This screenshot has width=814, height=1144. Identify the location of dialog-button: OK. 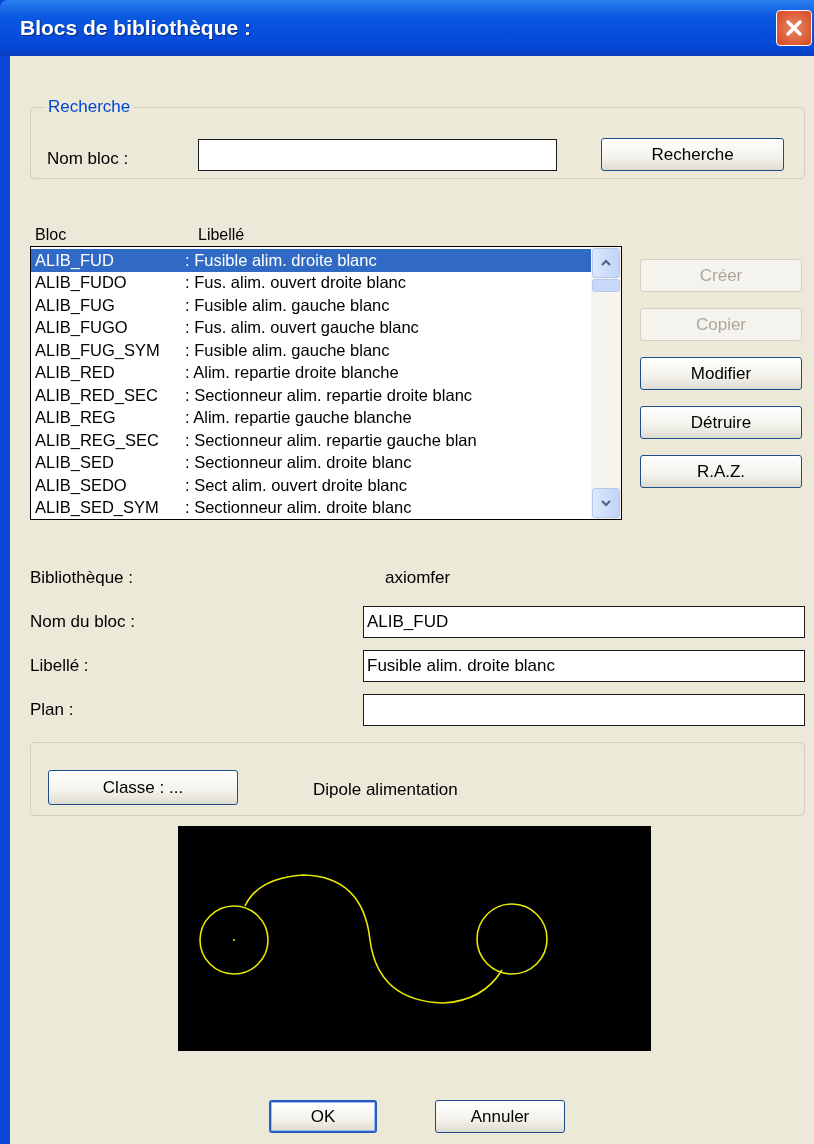
(323, 1116).